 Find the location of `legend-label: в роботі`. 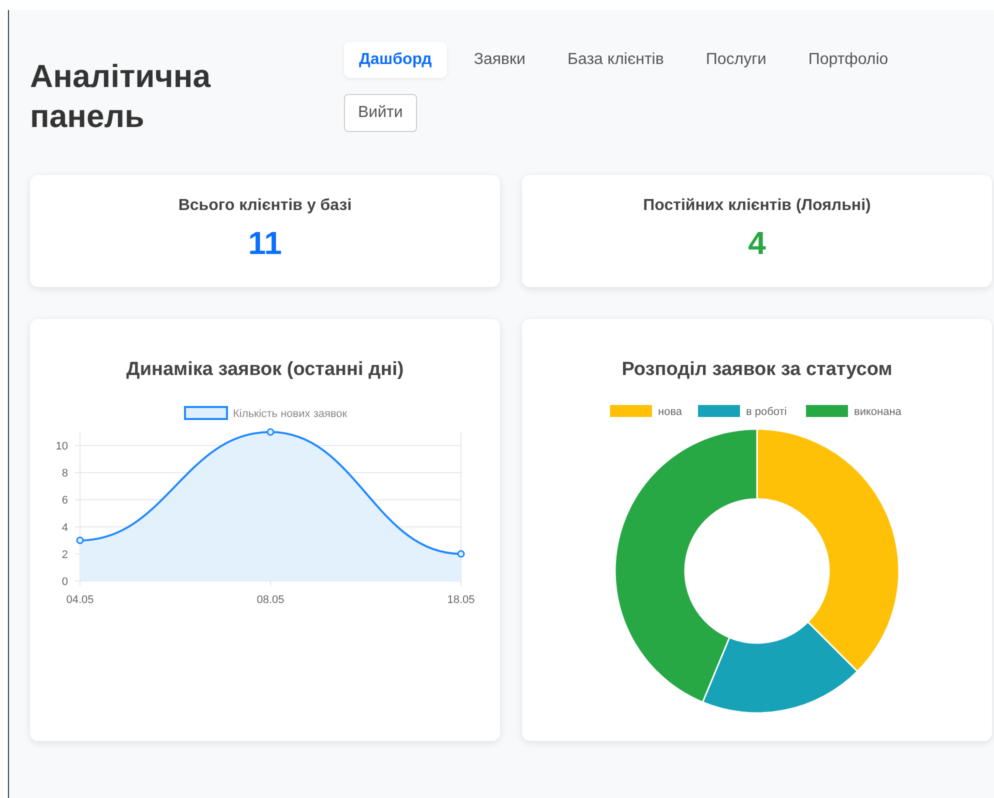

legend-label: в роботі is located at coordinates (766, 412).